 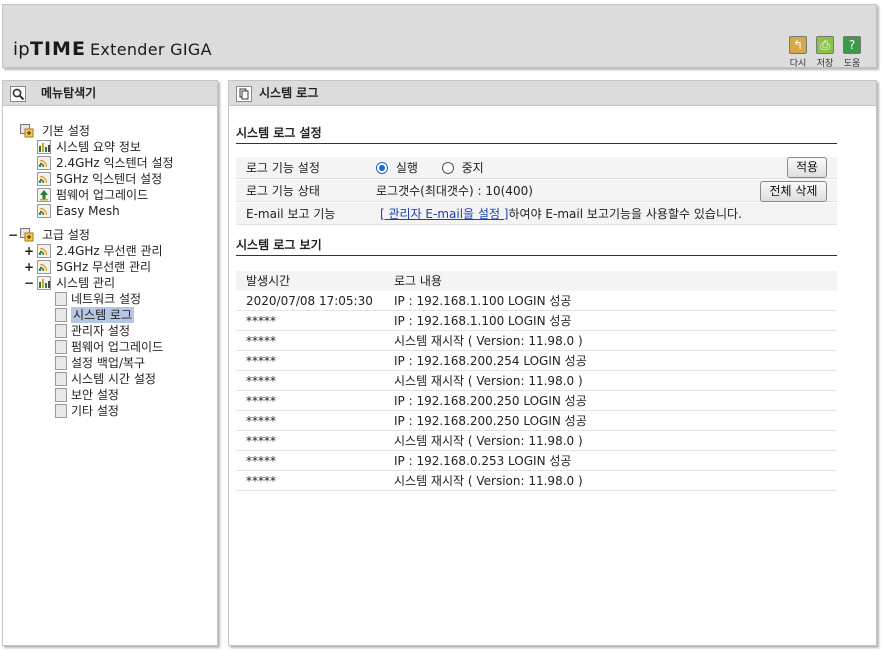 I want to click on tree-item-label: 네트워크 설정, so click(x=106, y=299).